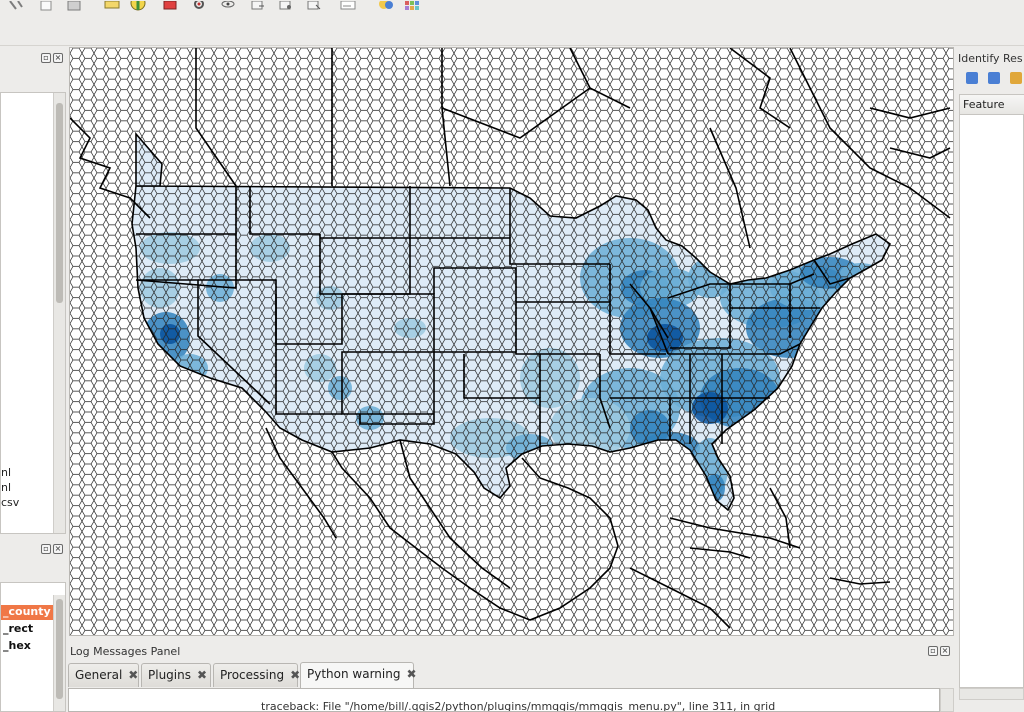 This screenshot has width=1024, height=712. I want to click on layer-item: _county, so click(28, 612).